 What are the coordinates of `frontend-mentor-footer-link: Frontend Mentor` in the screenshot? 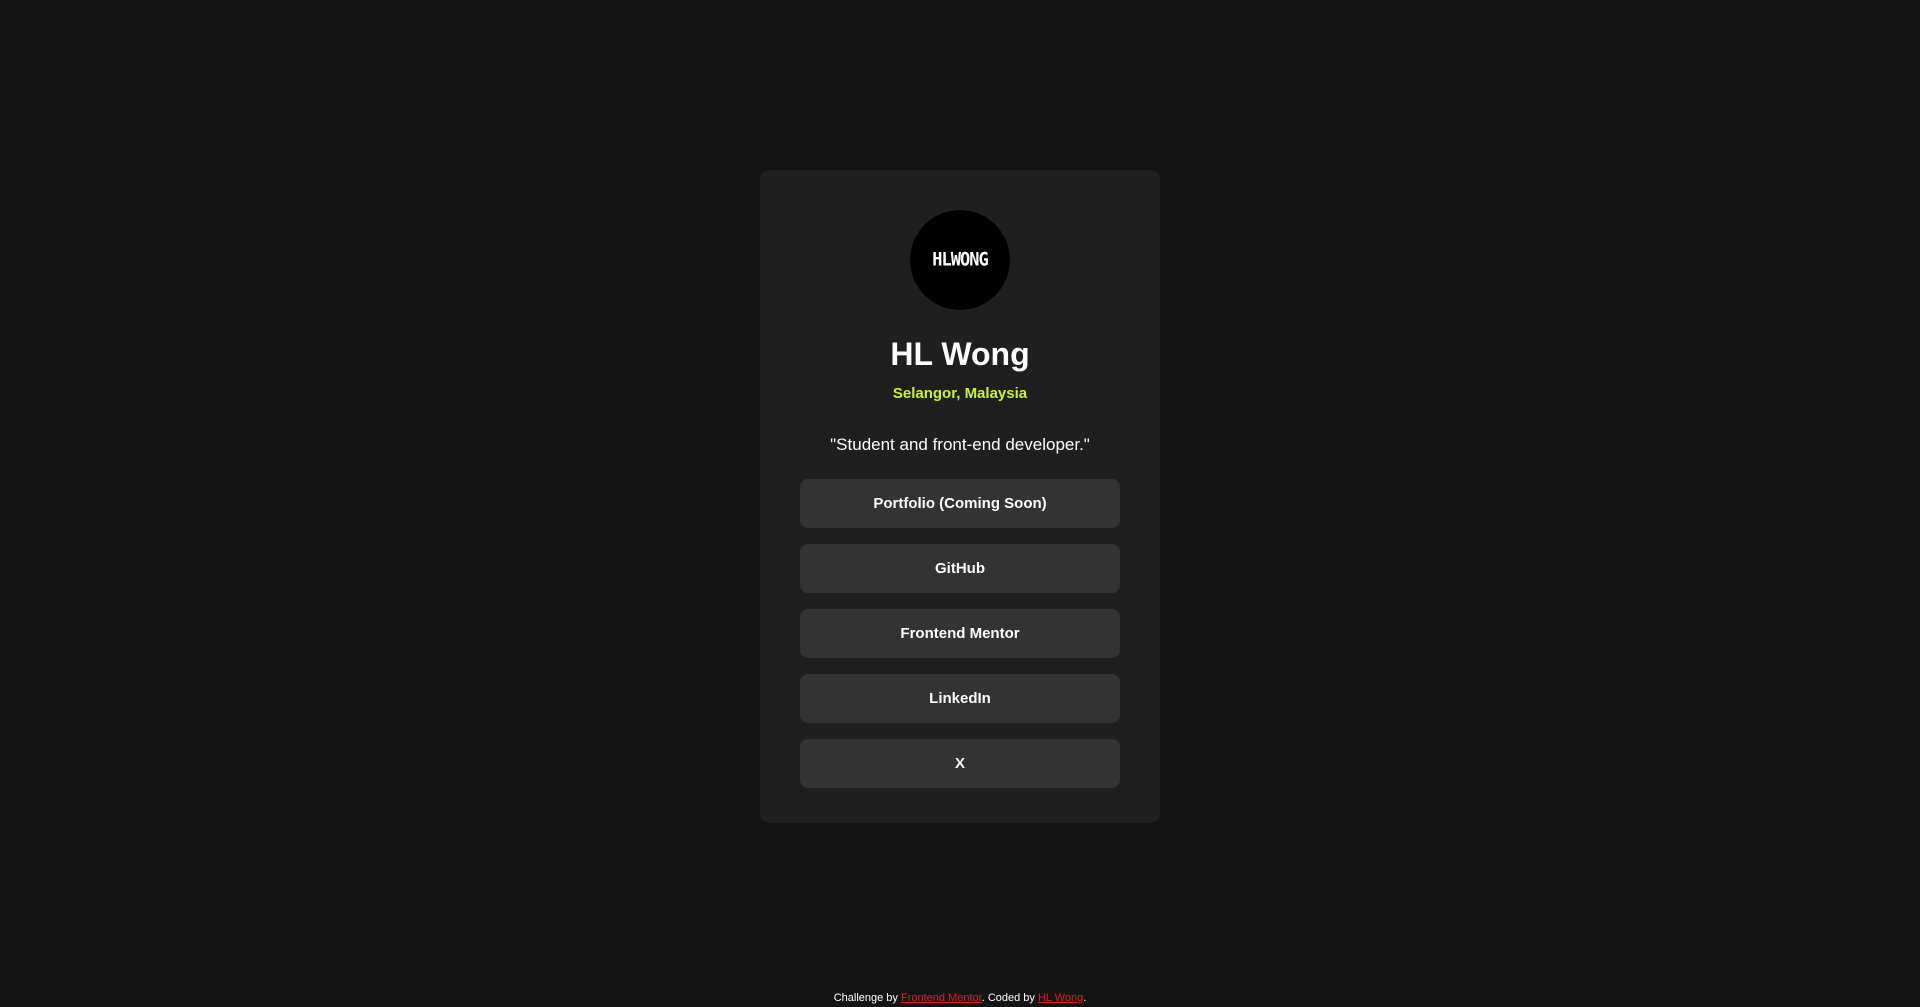 It's located at (941, 998).